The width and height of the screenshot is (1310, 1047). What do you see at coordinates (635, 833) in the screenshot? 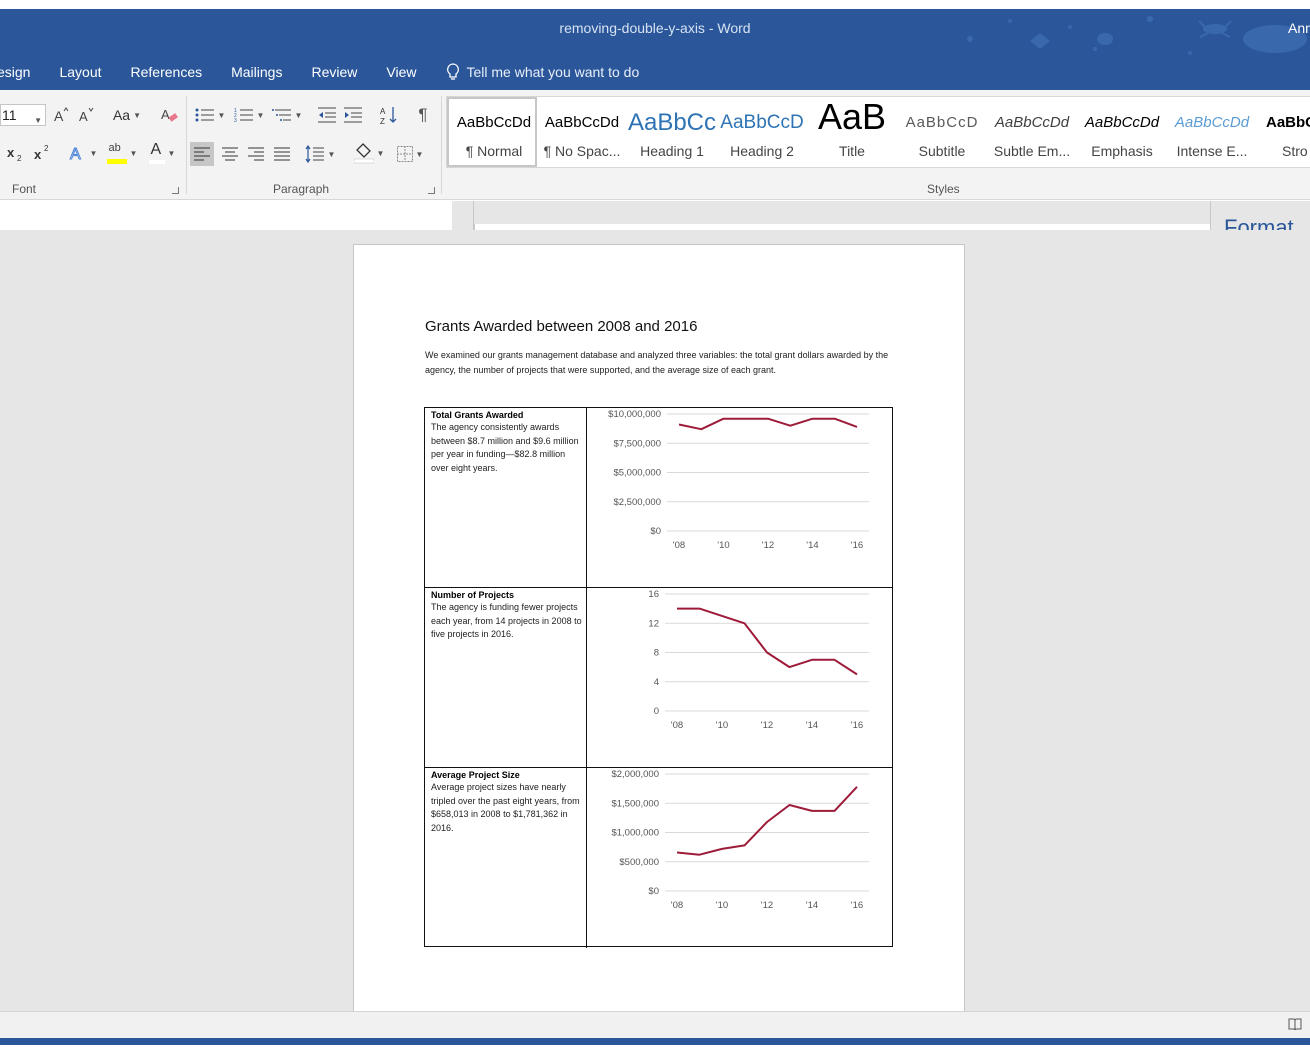
I see `y-tick-label: $1,000,000` at bounding box center [635, 833].